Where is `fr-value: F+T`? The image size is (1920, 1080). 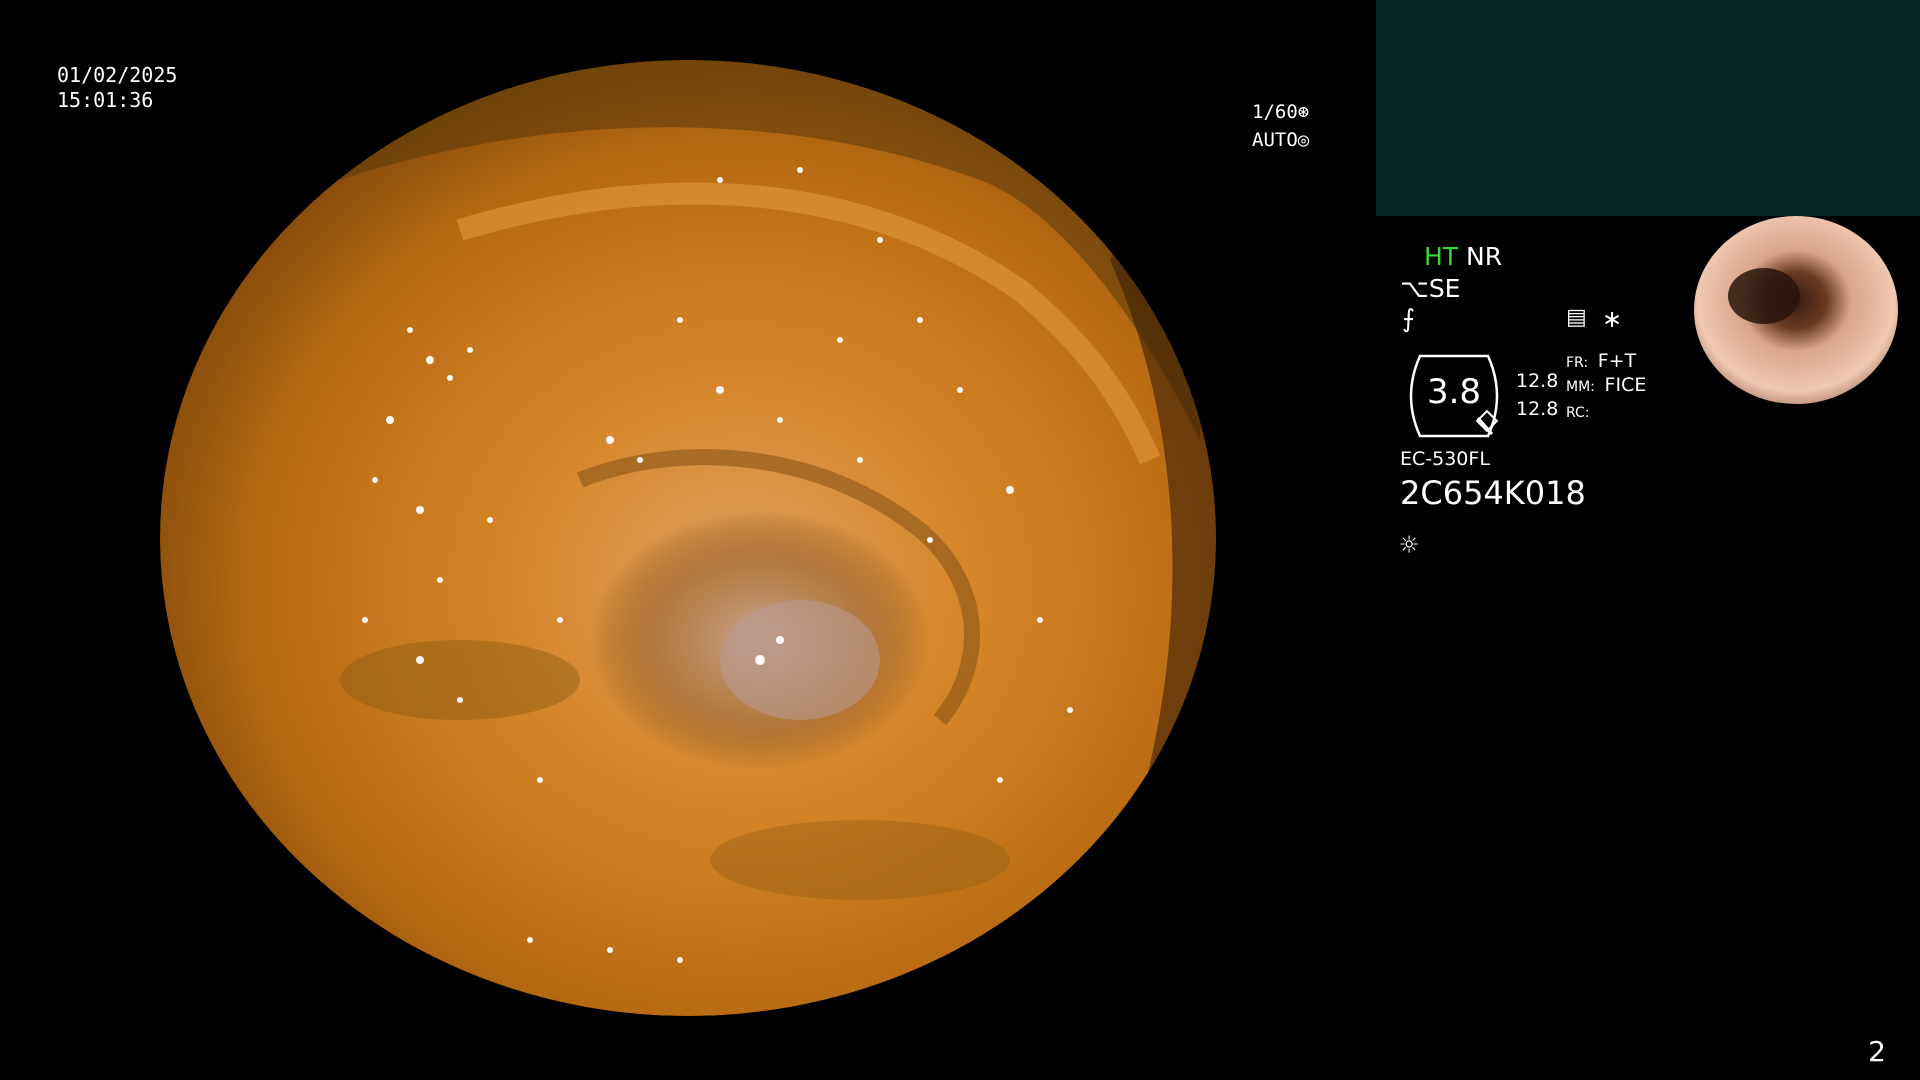 fr-value: F+T is located at coordinates (1617, 361).